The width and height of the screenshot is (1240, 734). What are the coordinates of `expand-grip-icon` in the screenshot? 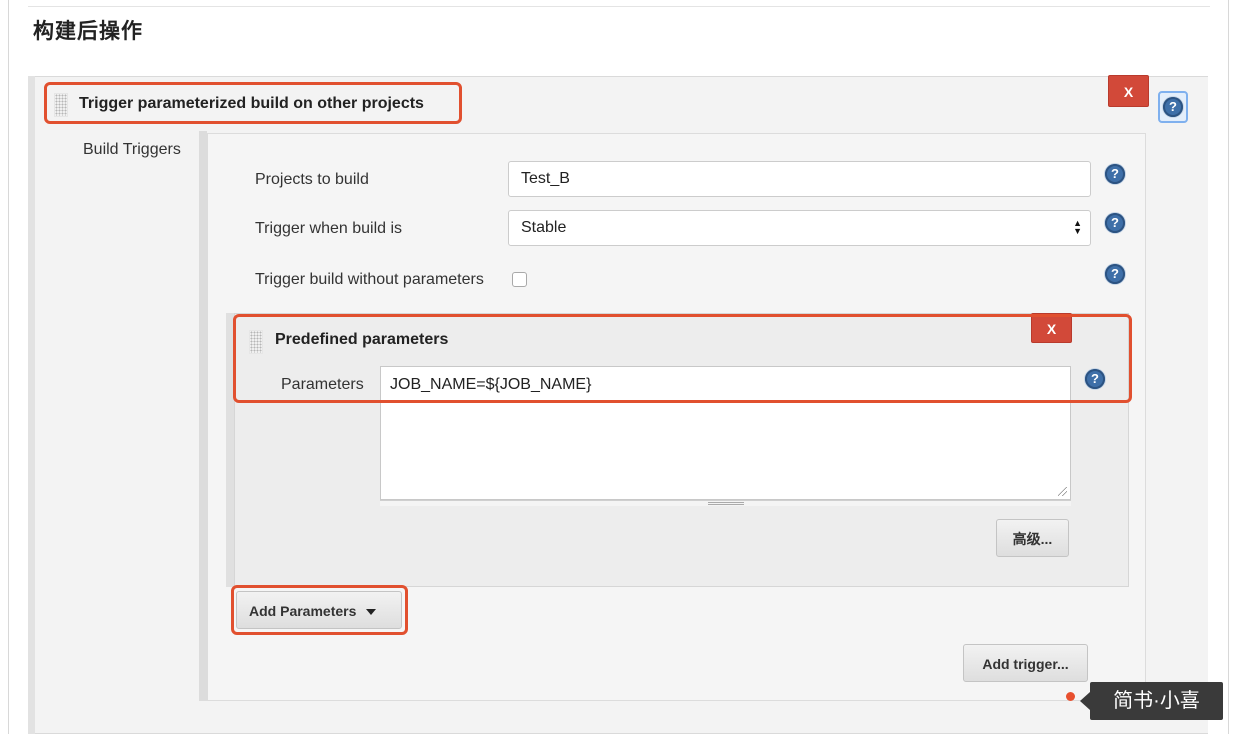 It's located at (726, 503).